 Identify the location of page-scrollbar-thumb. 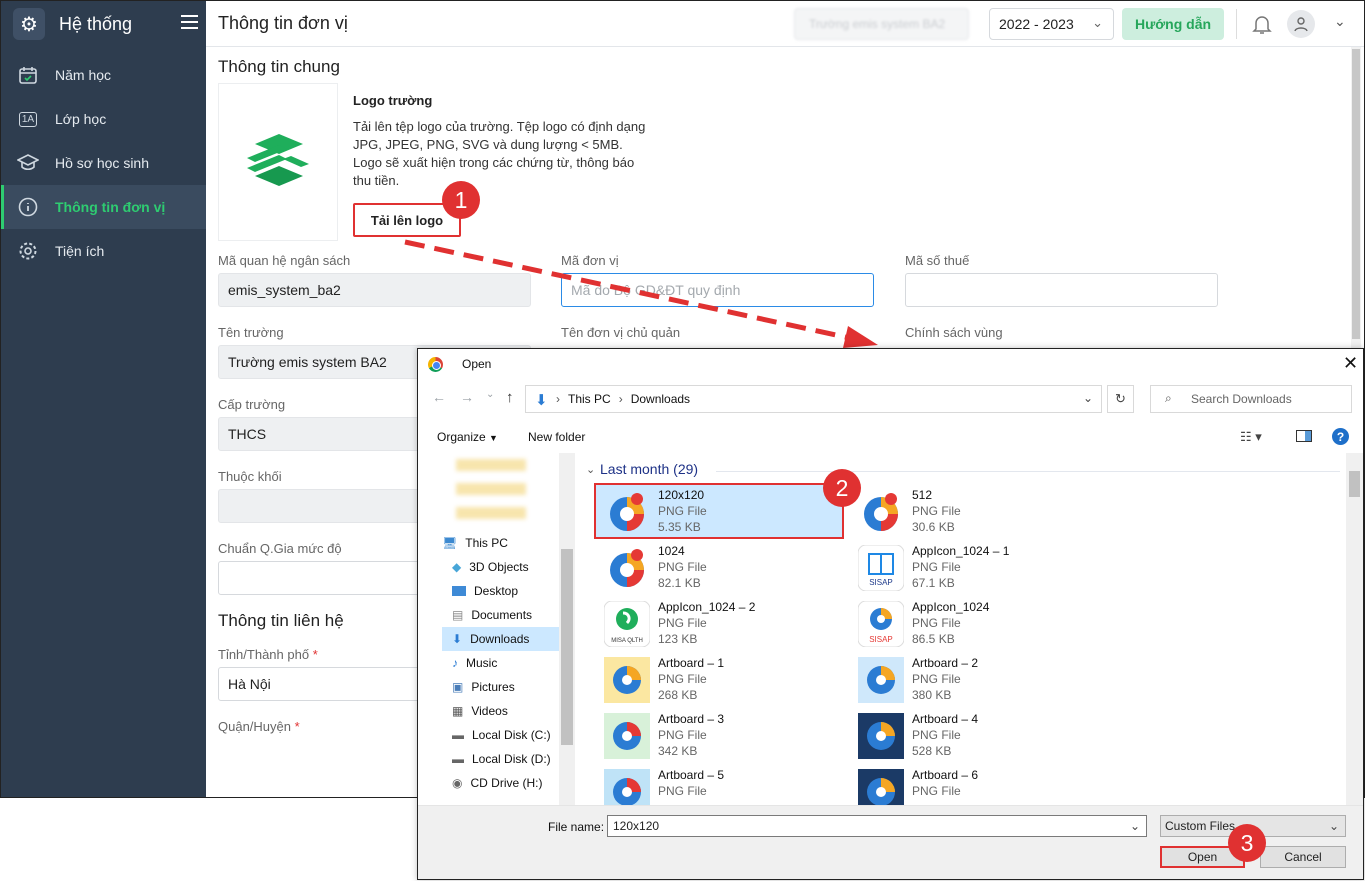
(1356, 194).